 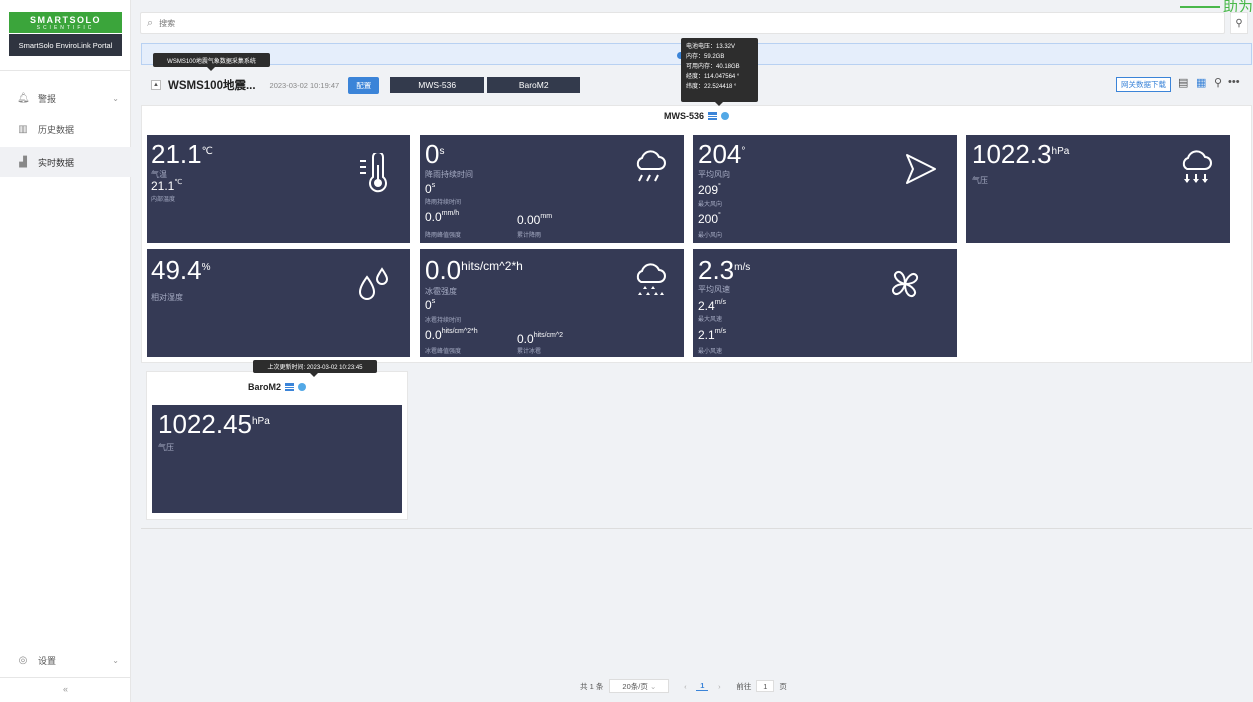 I want to click on panel-title: MWS-536, so click(x=696, y=116).